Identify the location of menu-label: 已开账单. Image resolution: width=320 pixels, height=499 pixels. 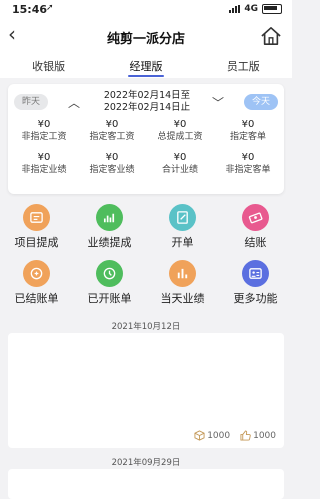
(109, 298).